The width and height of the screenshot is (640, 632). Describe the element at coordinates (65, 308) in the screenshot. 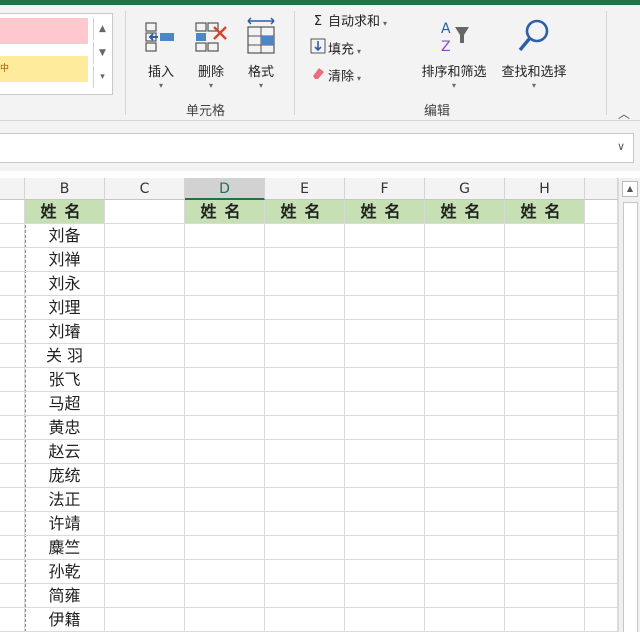

I see `name-cell: 刘理` at that location.